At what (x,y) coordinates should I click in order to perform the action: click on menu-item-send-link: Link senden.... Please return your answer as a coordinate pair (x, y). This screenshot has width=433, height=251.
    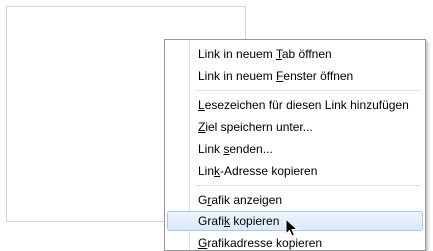
    Looking at the image, I should click on (295, 149).